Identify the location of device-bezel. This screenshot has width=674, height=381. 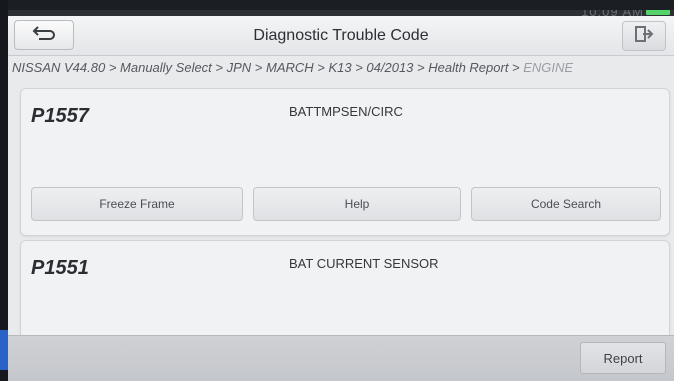
(4, 190).